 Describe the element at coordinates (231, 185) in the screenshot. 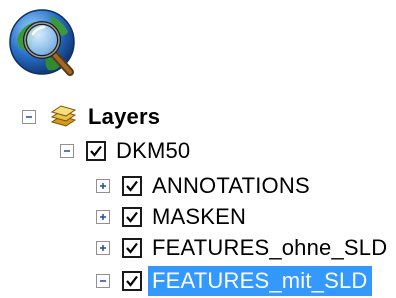

I see `layer-label: ANNOTATIONS` at that location.